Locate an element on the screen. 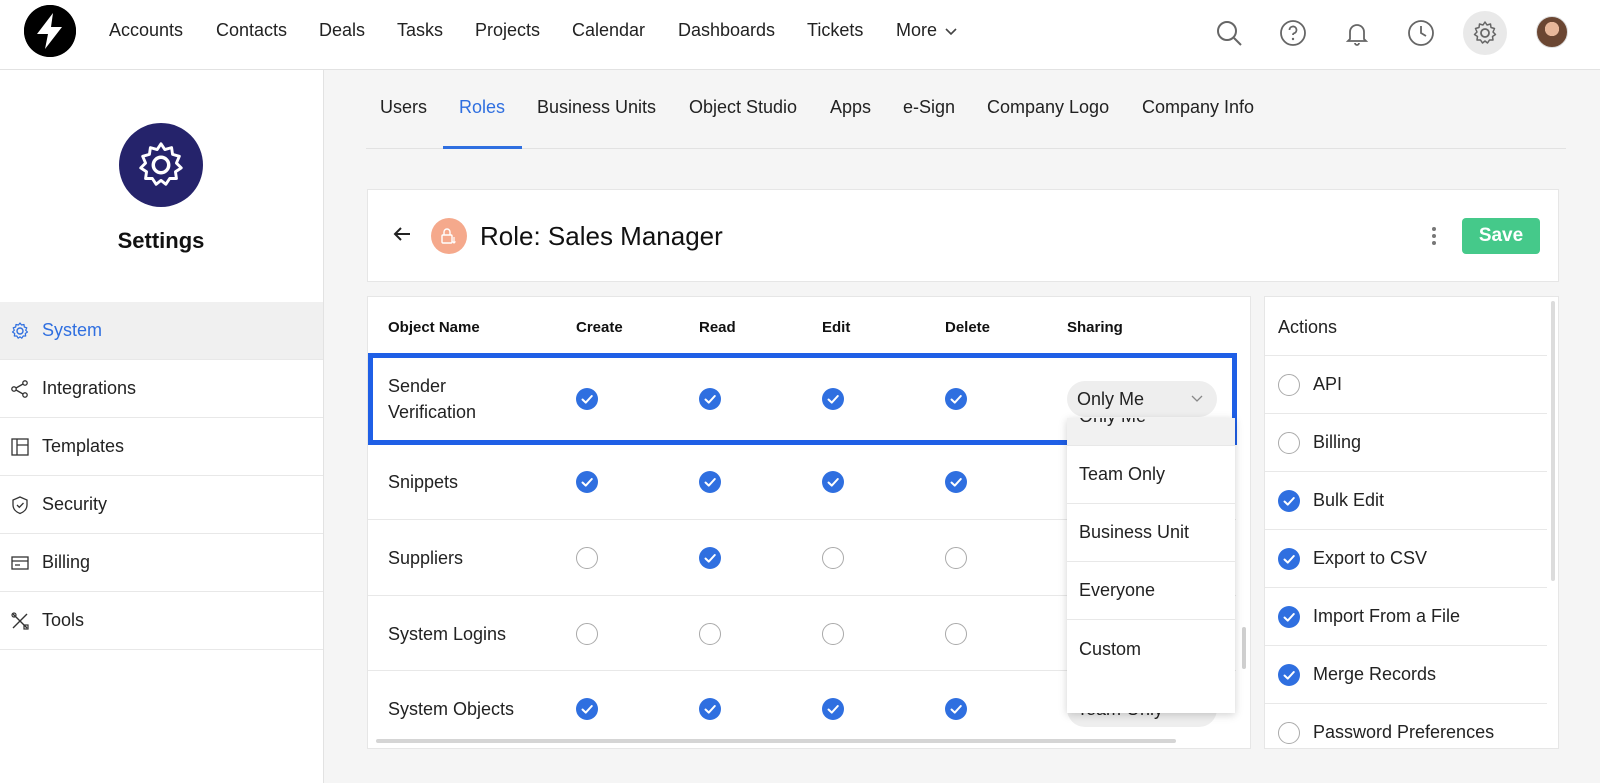  bell-icon is located at coordinates (1357, 35).